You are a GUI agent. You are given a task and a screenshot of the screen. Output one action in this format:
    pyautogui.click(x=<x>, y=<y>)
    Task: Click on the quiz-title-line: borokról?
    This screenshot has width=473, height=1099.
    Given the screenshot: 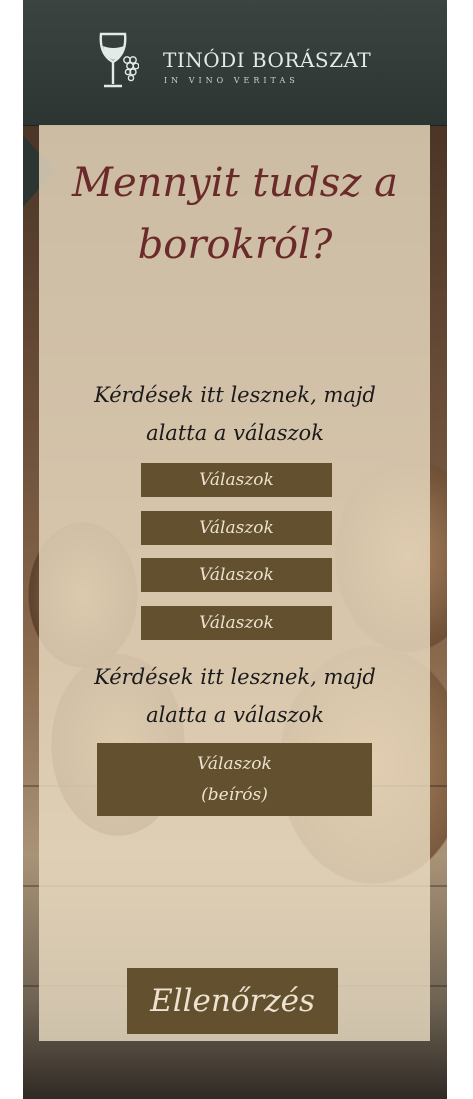 What is the action you would take?
    pyautogui.click(x=235, y=245)
    